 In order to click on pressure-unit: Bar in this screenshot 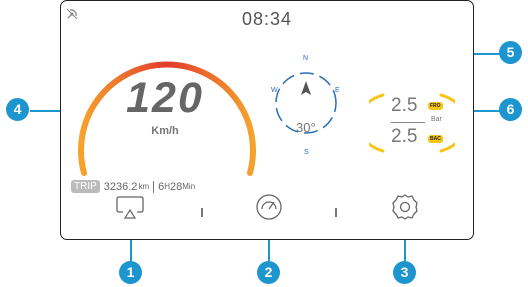, I will do `click(436, 119)`.